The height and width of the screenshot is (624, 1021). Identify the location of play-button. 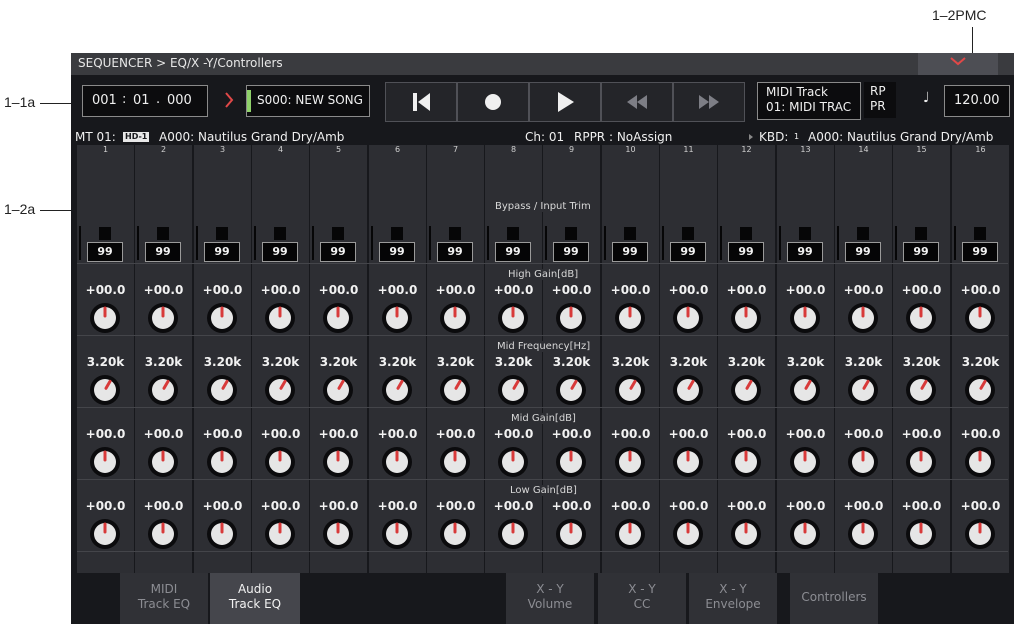
(565, 102).